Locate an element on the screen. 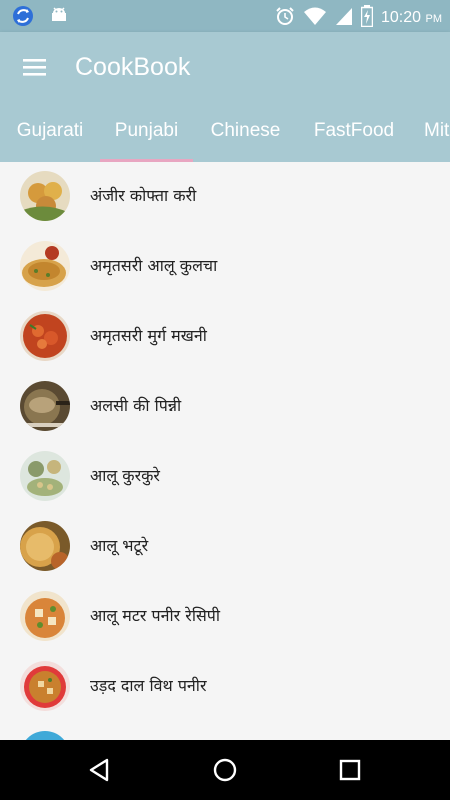  app-title: CookBook is located at coordinates (133, 67).